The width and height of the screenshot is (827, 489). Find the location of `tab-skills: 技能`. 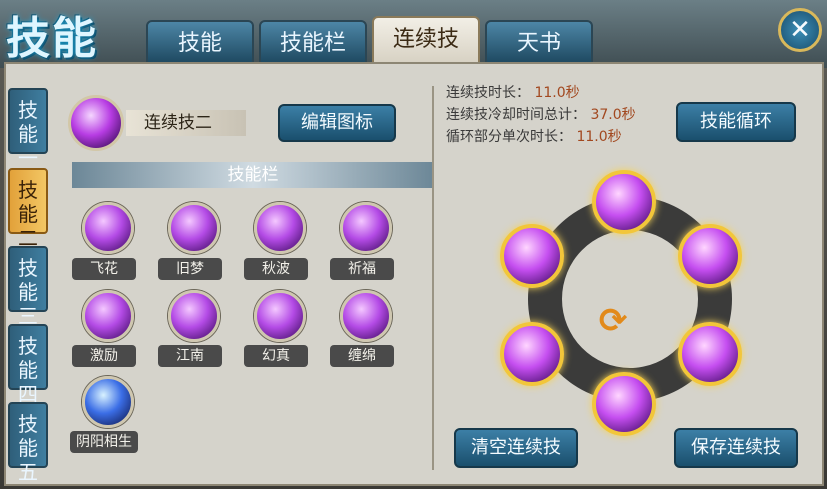

tab-skills: 技能 is located at coordinates (200, 42).